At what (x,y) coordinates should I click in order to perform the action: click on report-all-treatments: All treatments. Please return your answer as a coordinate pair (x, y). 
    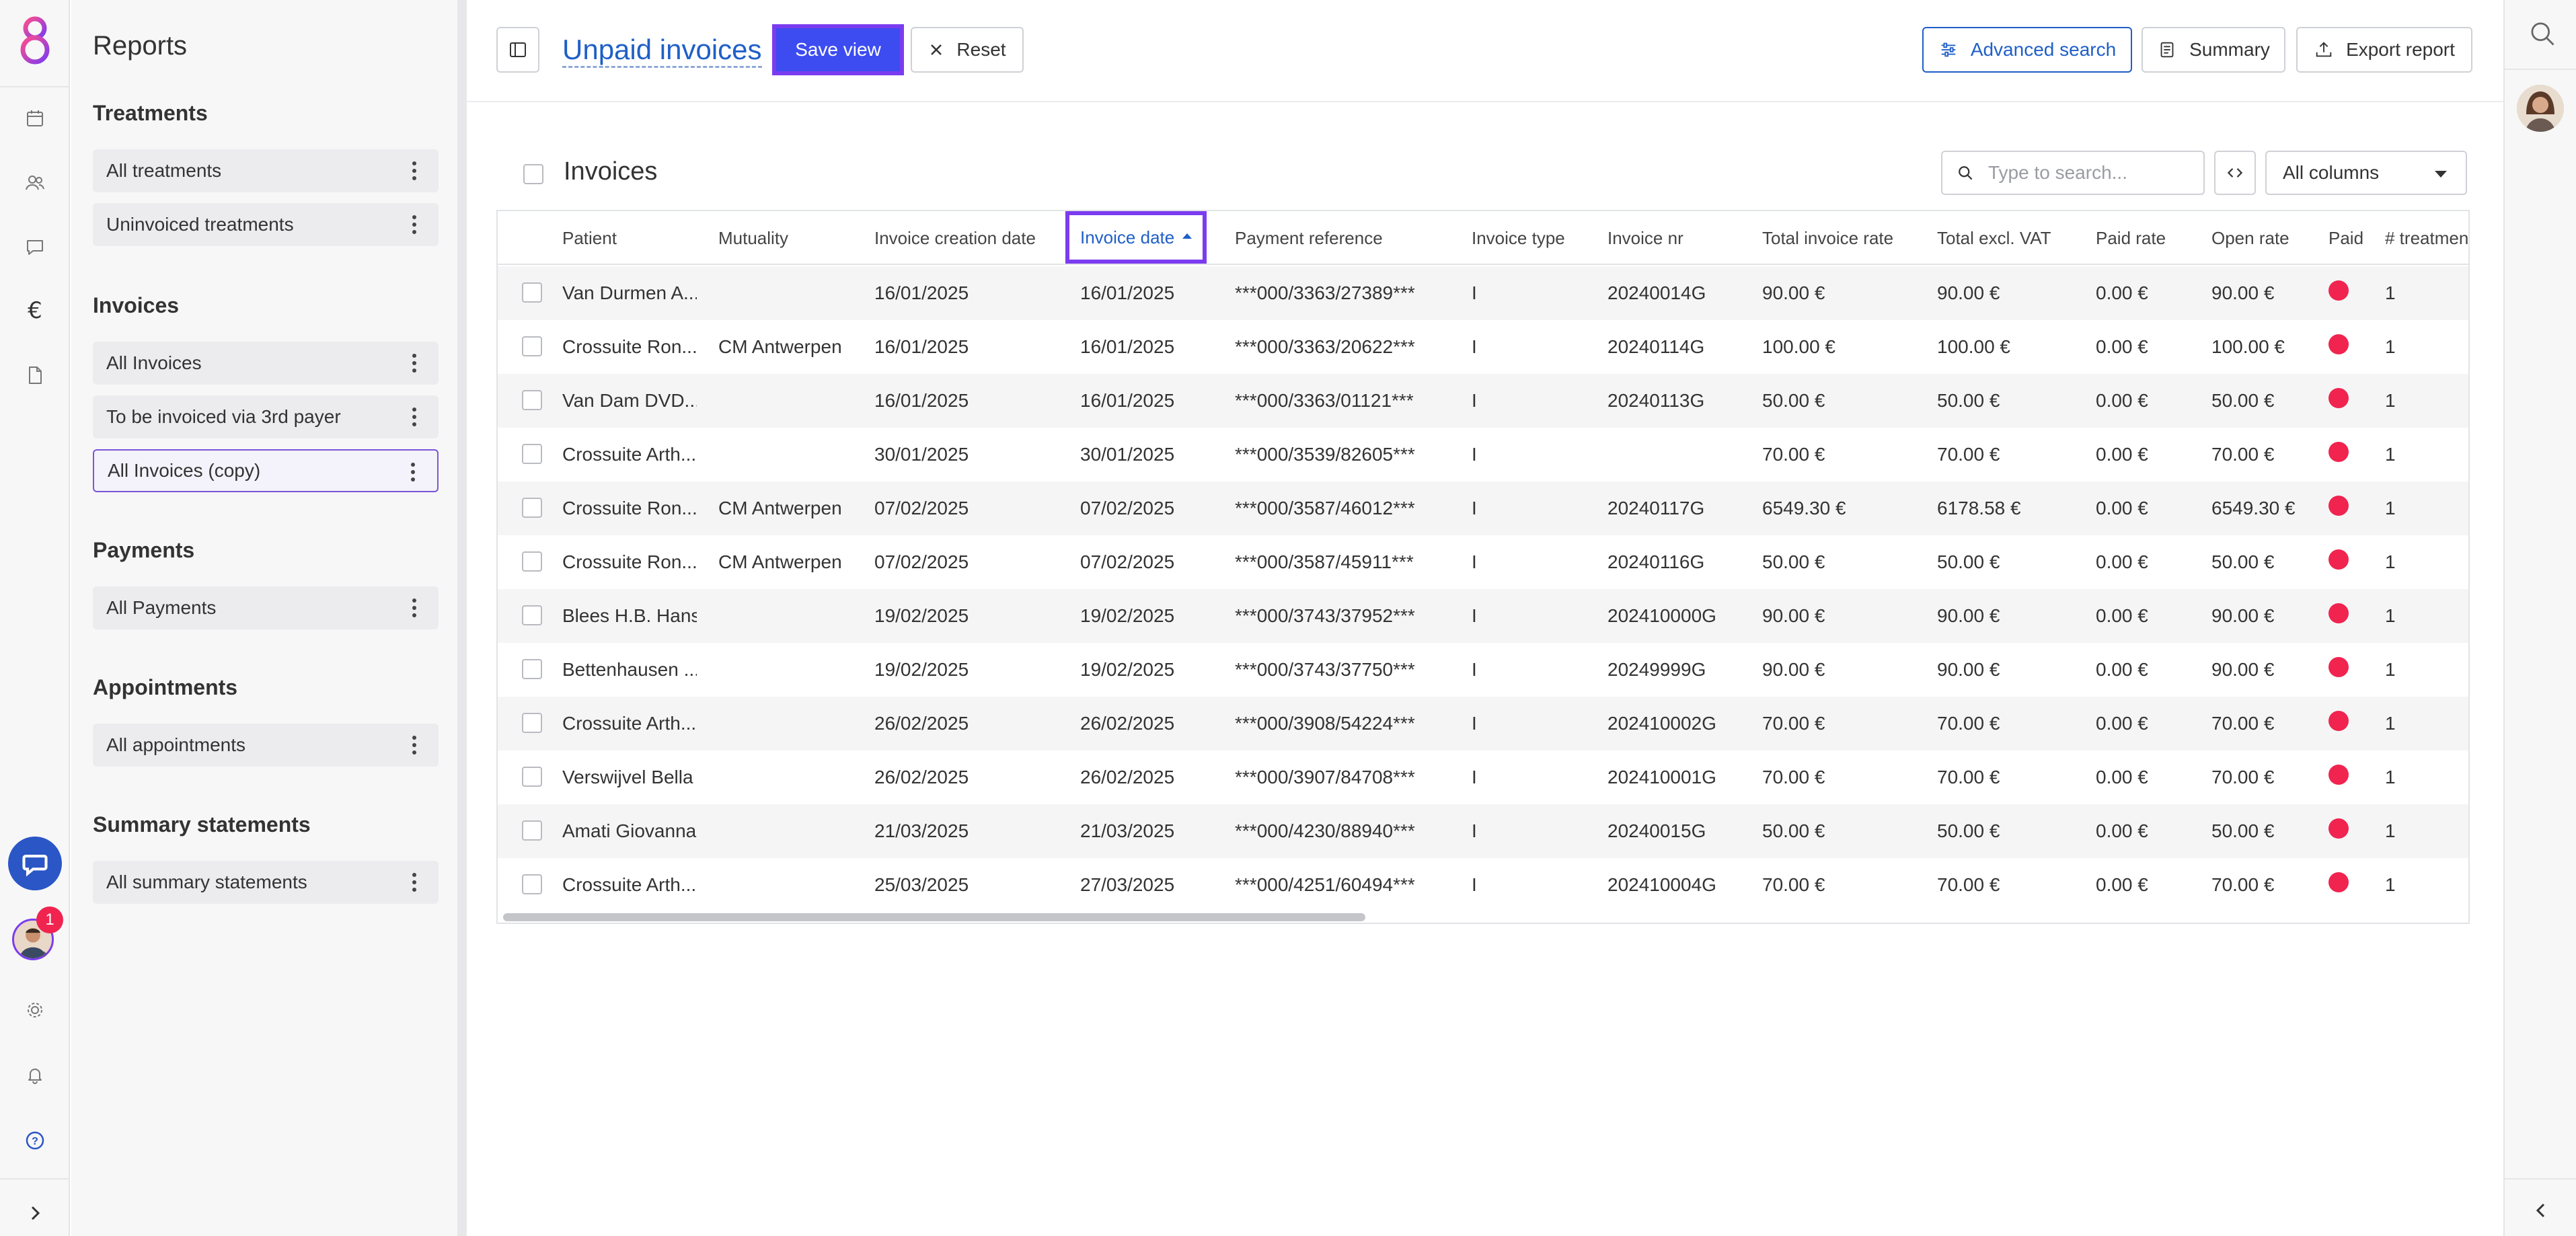
    Looking at the image, I should click on (266, 170).